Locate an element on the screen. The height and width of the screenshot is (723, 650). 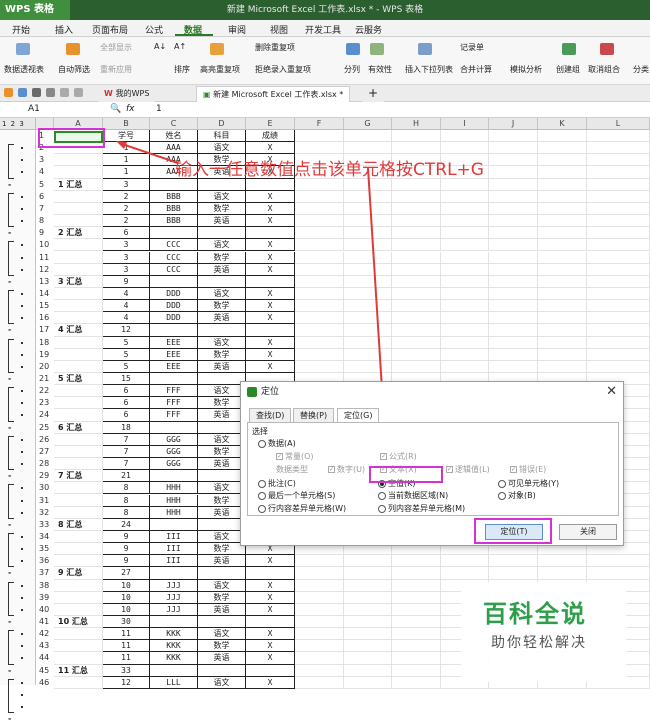
watermark: 百科全说 助你轻松解决 is located at coordinates (543, 632).